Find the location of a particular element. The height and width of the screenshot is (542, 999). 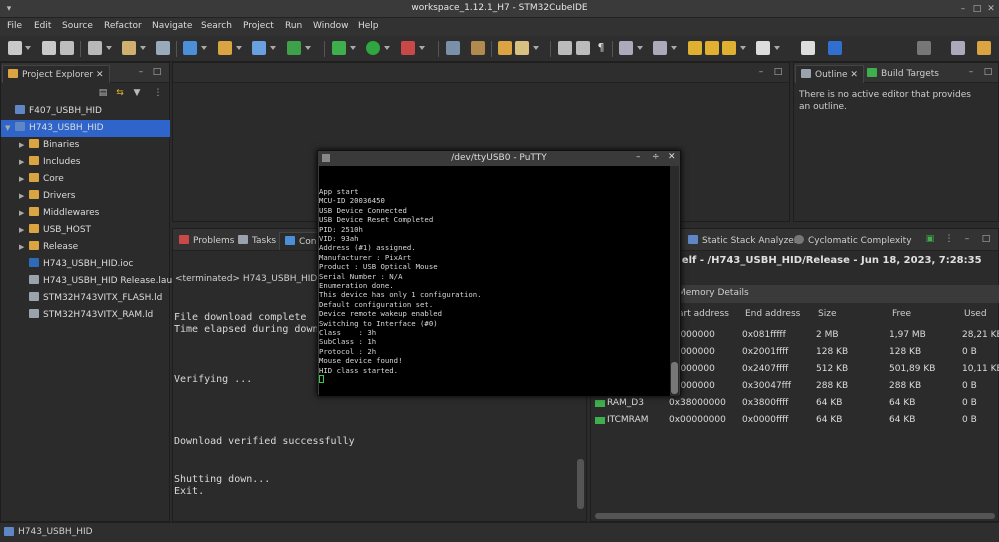

analyzer-h-scrollbar is located at coordinates (795, 516).